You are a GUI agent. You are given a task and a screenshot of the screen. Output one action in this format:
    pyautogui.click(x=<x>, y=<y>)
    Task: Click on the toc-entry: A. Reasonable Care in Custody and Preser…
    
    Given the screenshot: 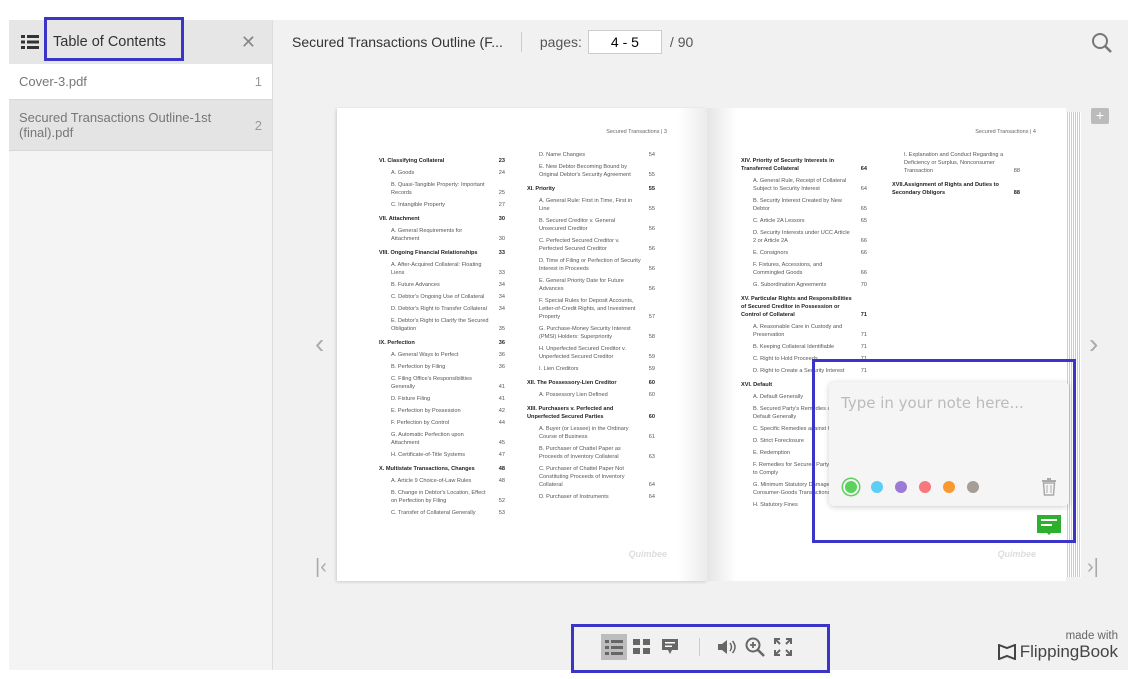 What is the action you would take?
    pyautogui.click(x=804, y=331)
    